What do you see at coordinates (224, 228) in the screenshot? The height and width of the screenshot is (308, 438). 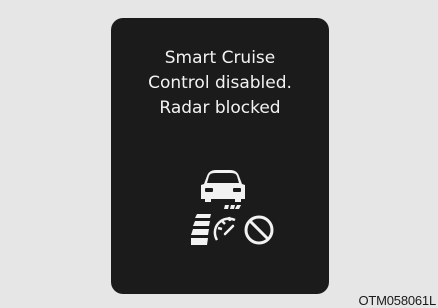 I see `speedometer-icon` at bounding box center [224, 228].